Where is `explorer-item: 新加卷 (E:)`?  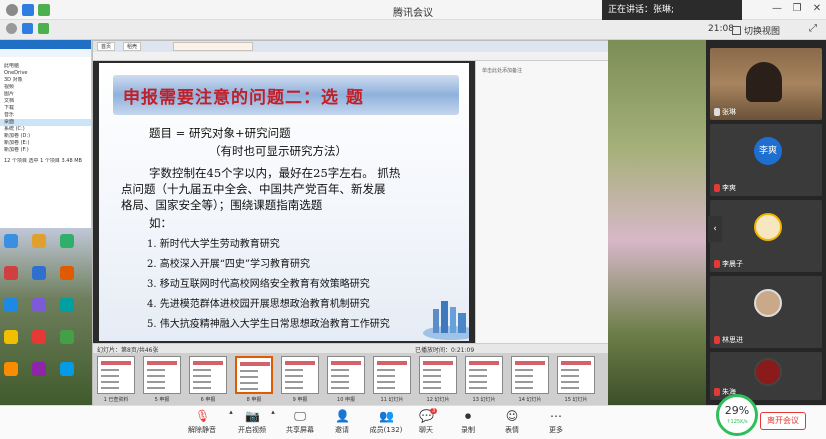 explorer-item: 新加卷 (E:) is located at coordinates (45, 143).